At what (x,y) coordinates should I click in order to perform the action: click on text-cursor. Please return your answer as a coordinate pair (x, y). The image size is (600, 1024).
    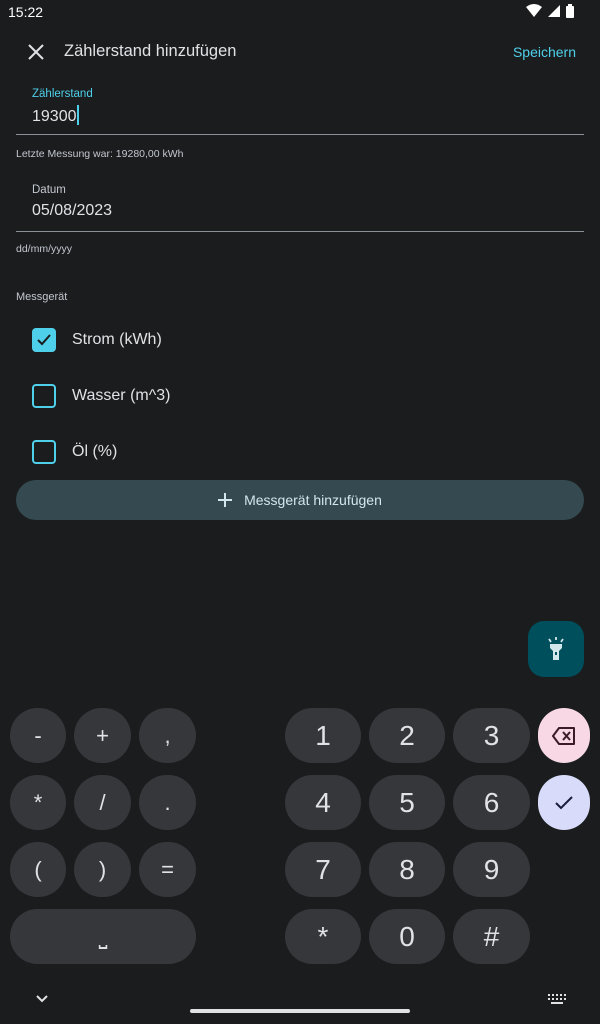
    Looking at the image, I should click on (77, 115).